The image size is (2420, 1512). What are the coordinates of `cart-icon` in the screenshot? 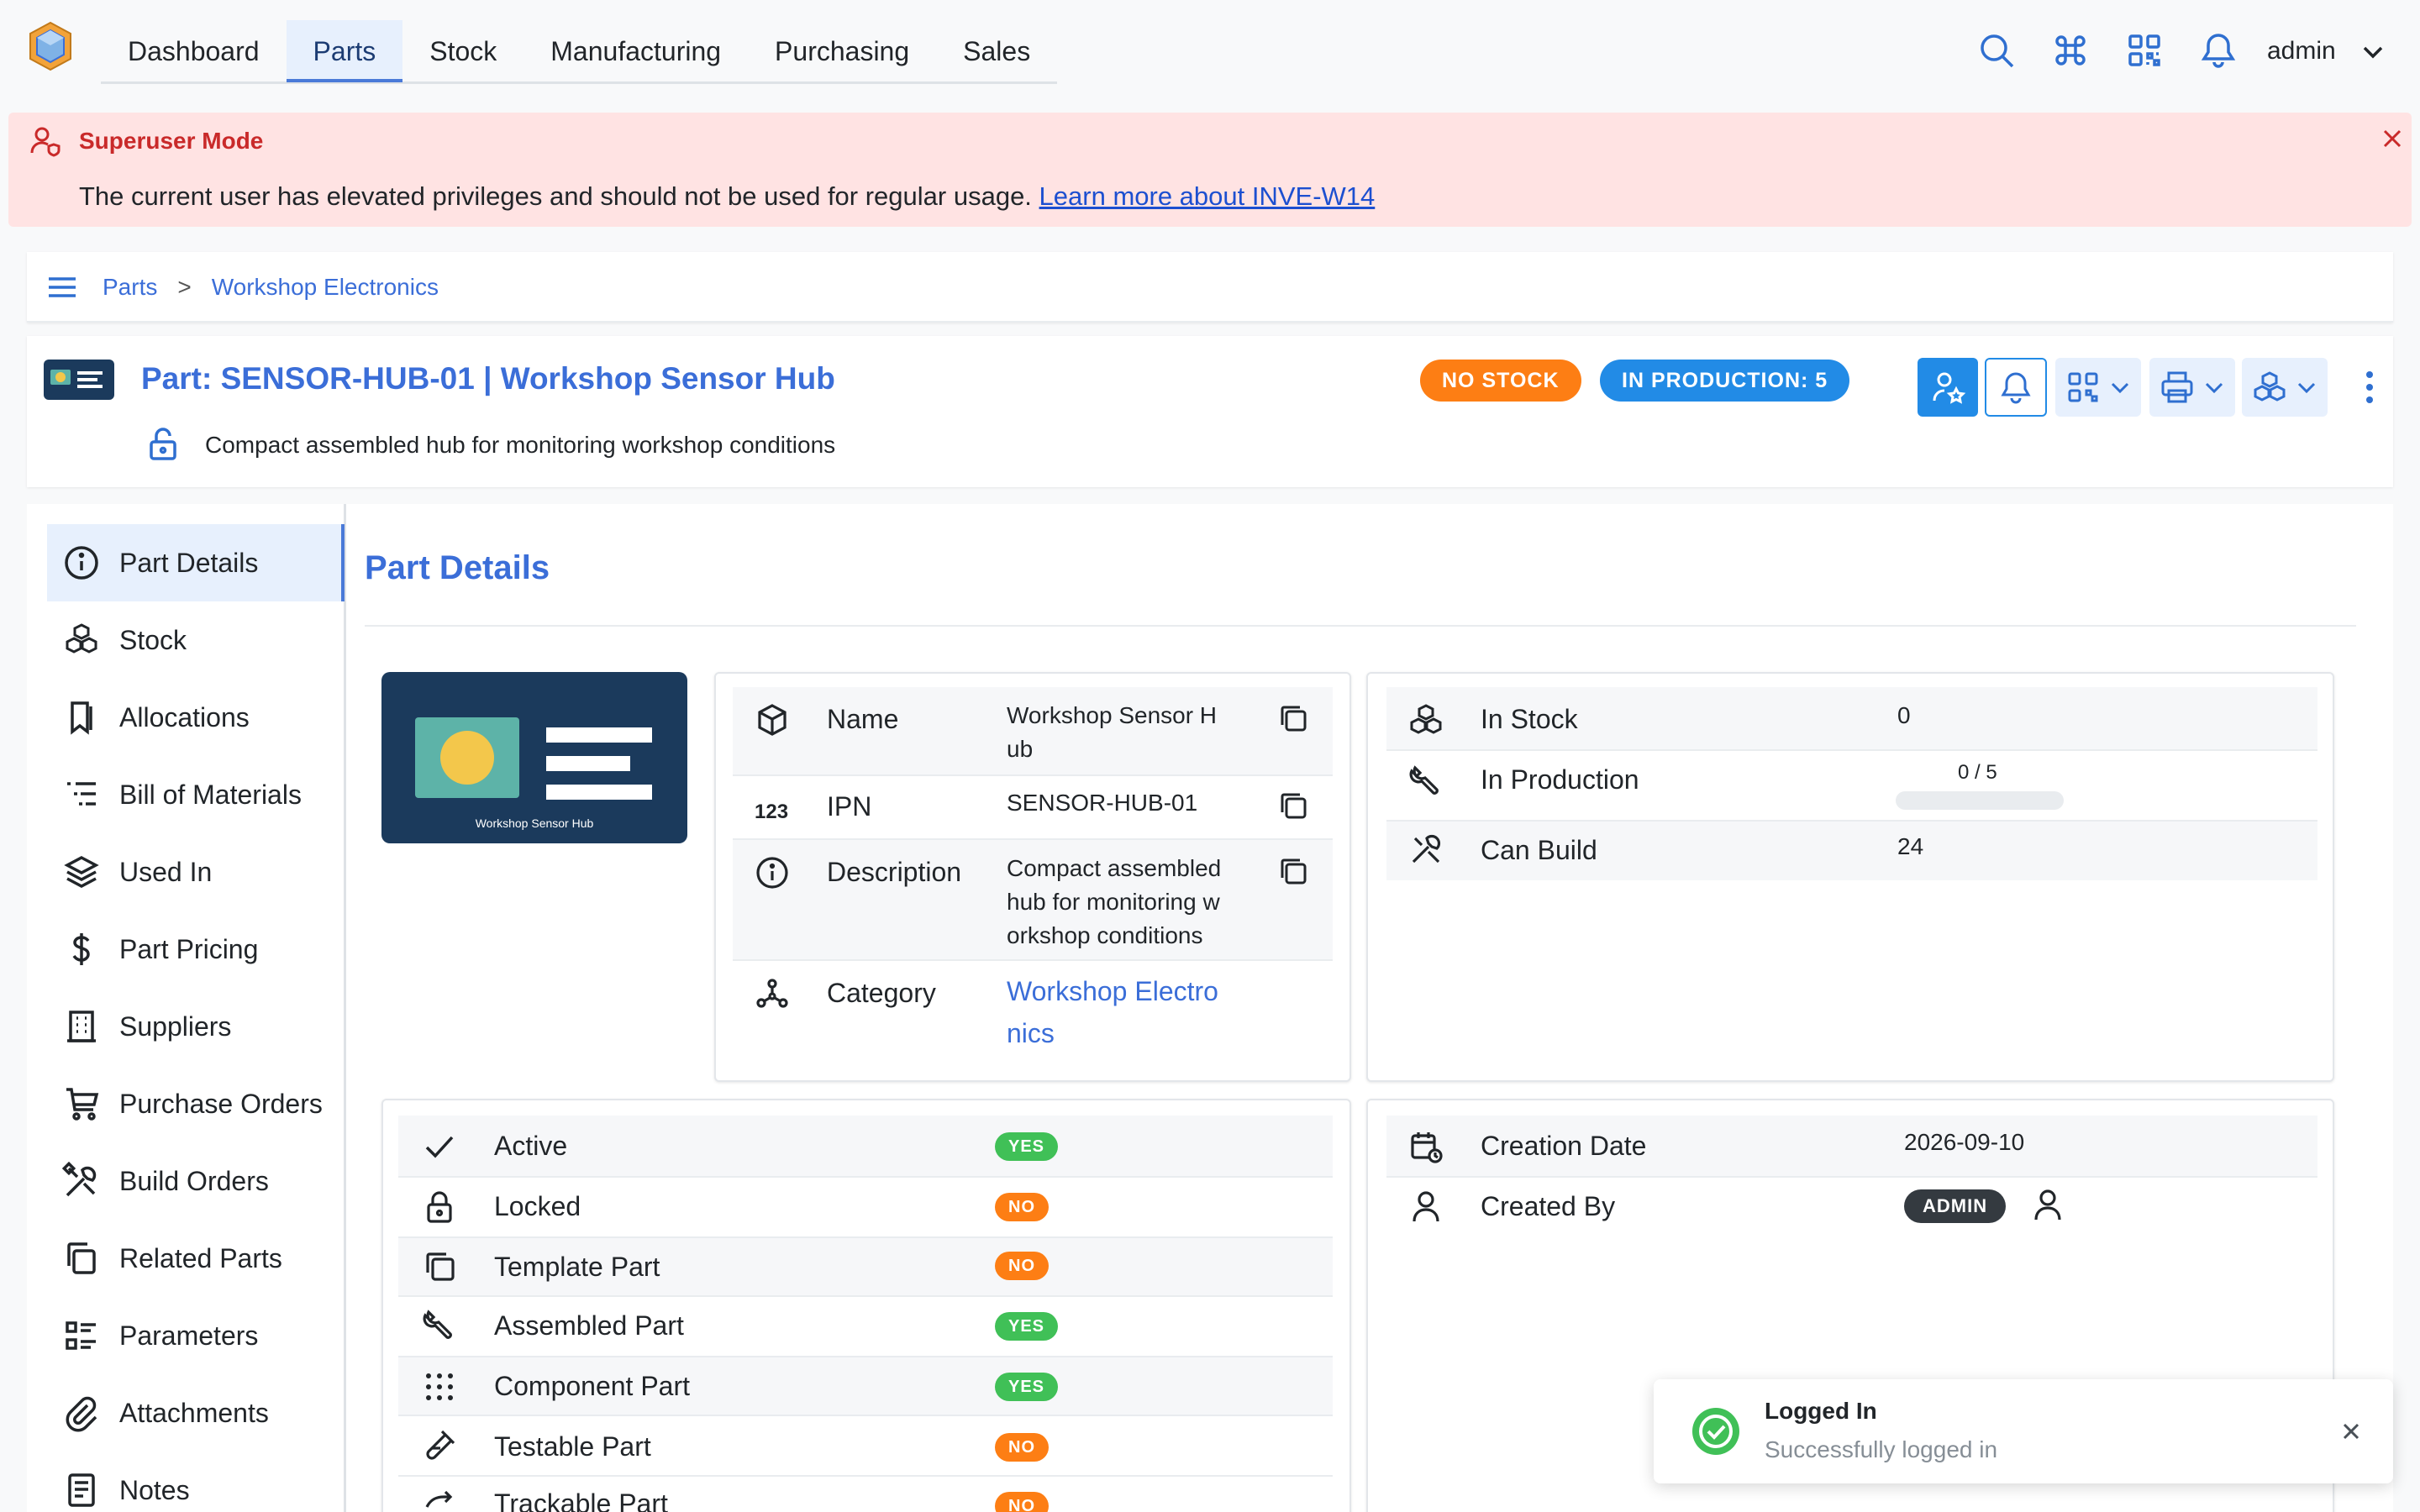 It's located at (82, 1104).